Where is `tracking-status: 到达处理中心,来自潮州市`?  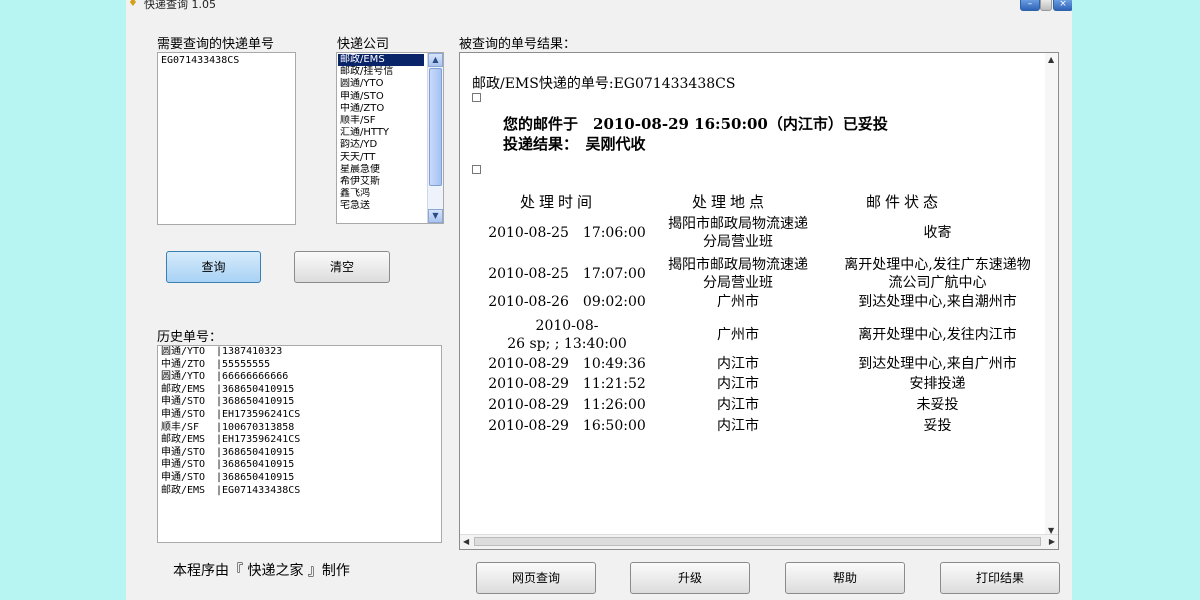
tracking-status: 到达处理中心,来自潮州市 is located at coordinates (937, 302).